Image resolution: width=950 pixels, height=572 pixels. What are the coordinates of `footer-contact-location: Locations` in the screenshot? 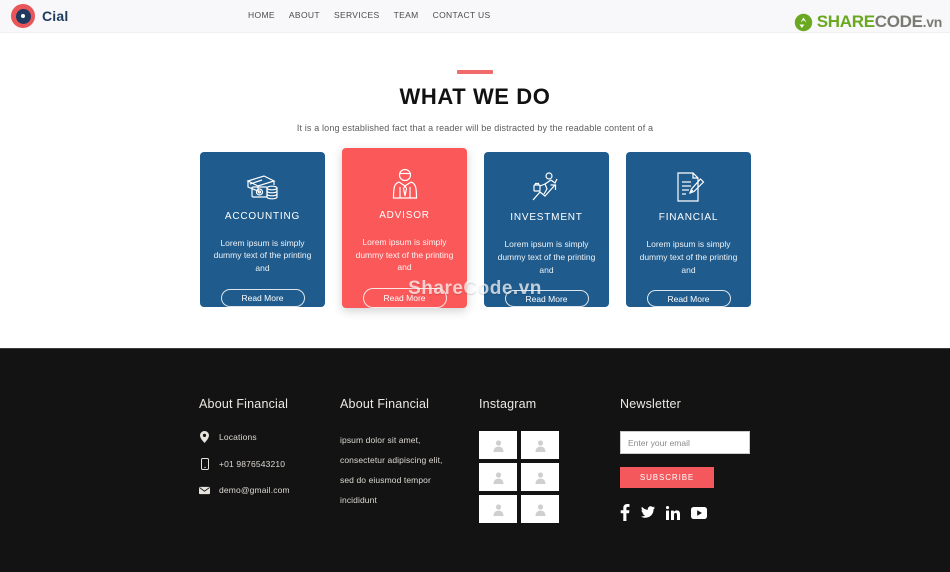 It's located at (269, 437).